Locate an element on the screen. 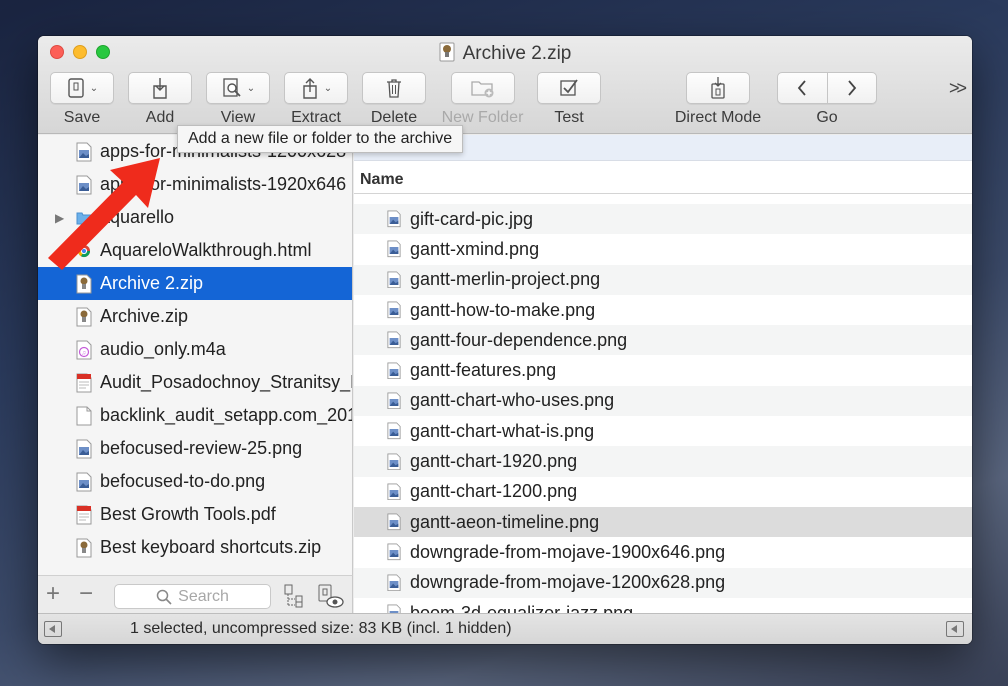 This screenshot has width=1008, height=686. toggle-sidebar-button is located at coordinates (53, 629).